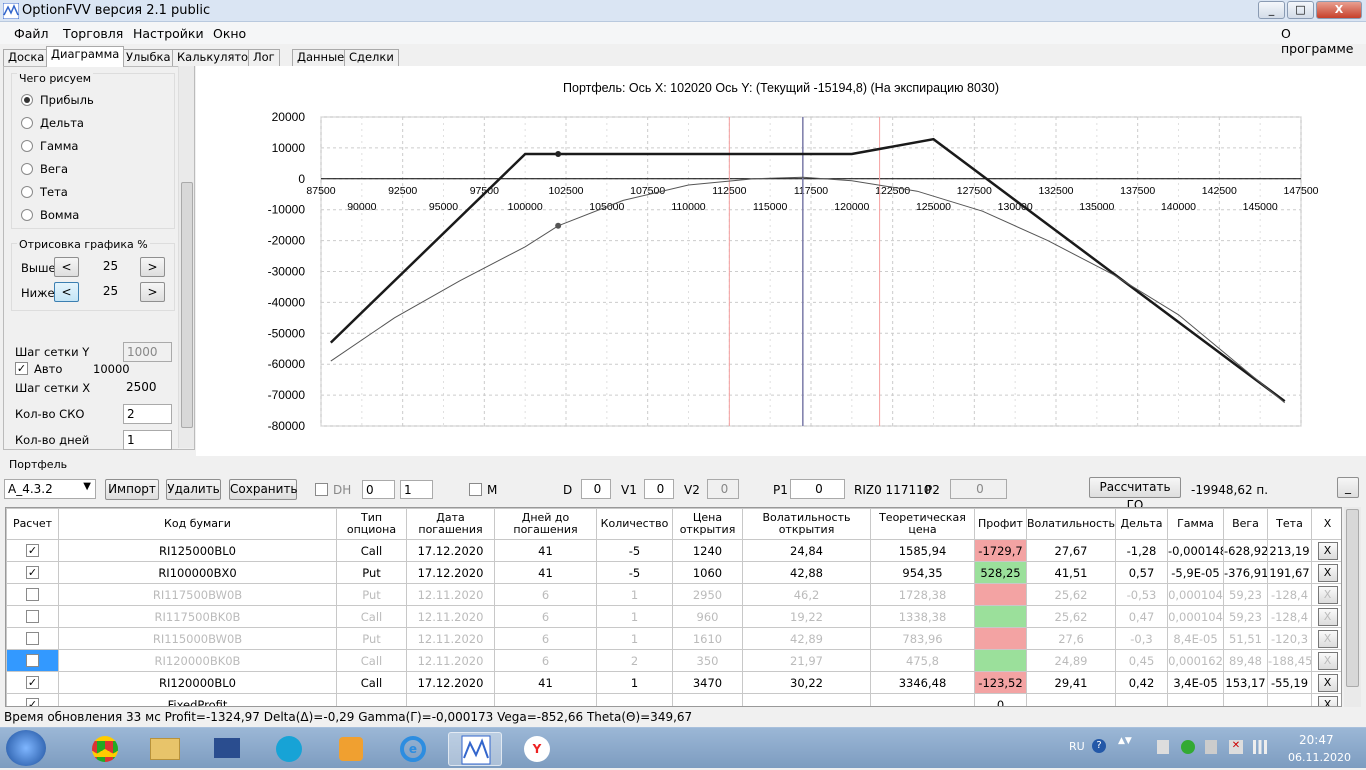 This screenshot has height=770, width=1366. Describe the element at coordinates (1316, 740) in the screenshot. I see `clock-time: 20:47` at that location.